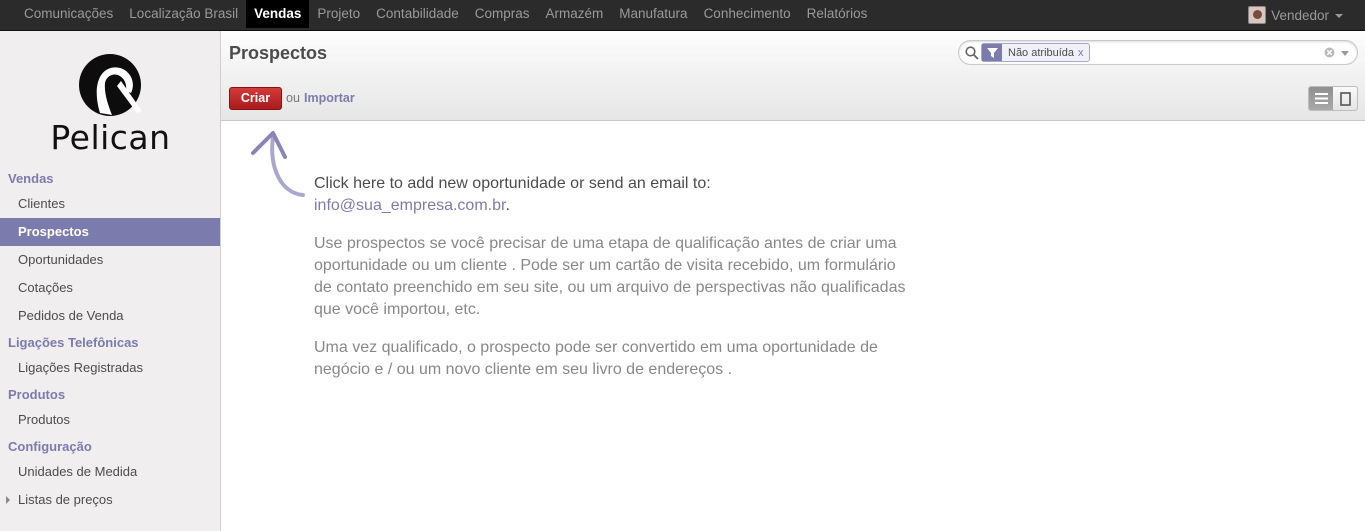  I want to click on sidebar-item-prospectos: Prospectos, so click(110, 232).